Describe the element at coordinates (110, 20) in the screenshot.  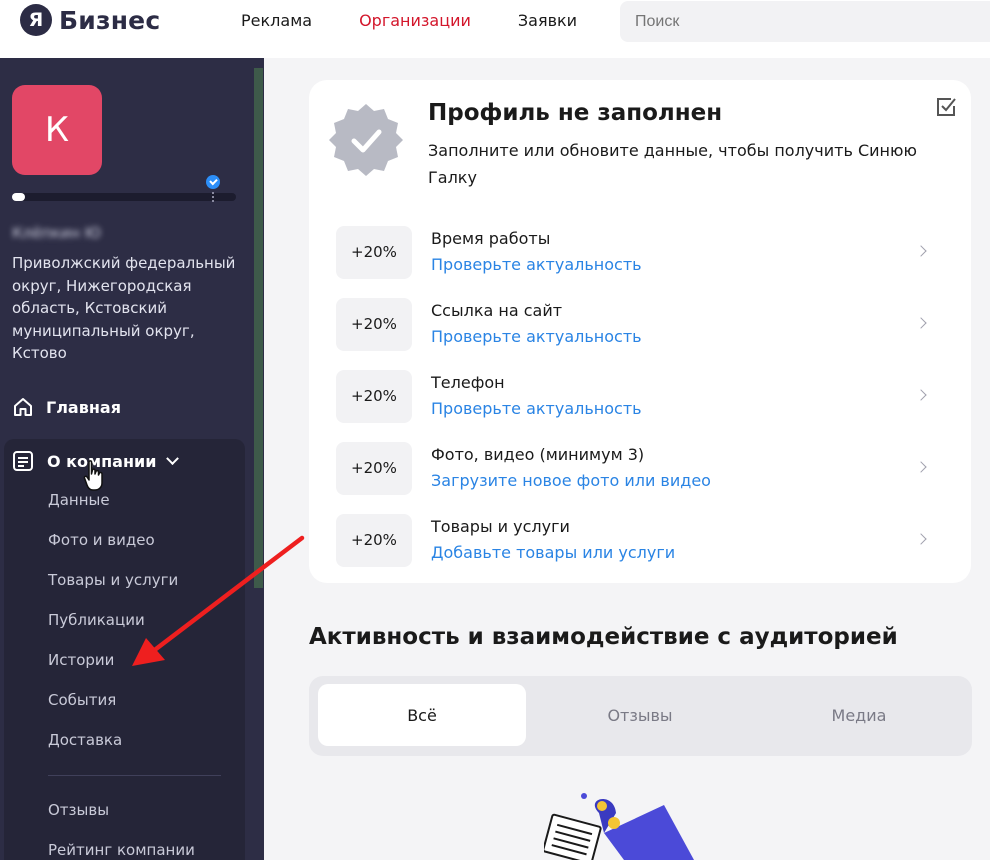
I see `logo-text: Бизнес` at that location.